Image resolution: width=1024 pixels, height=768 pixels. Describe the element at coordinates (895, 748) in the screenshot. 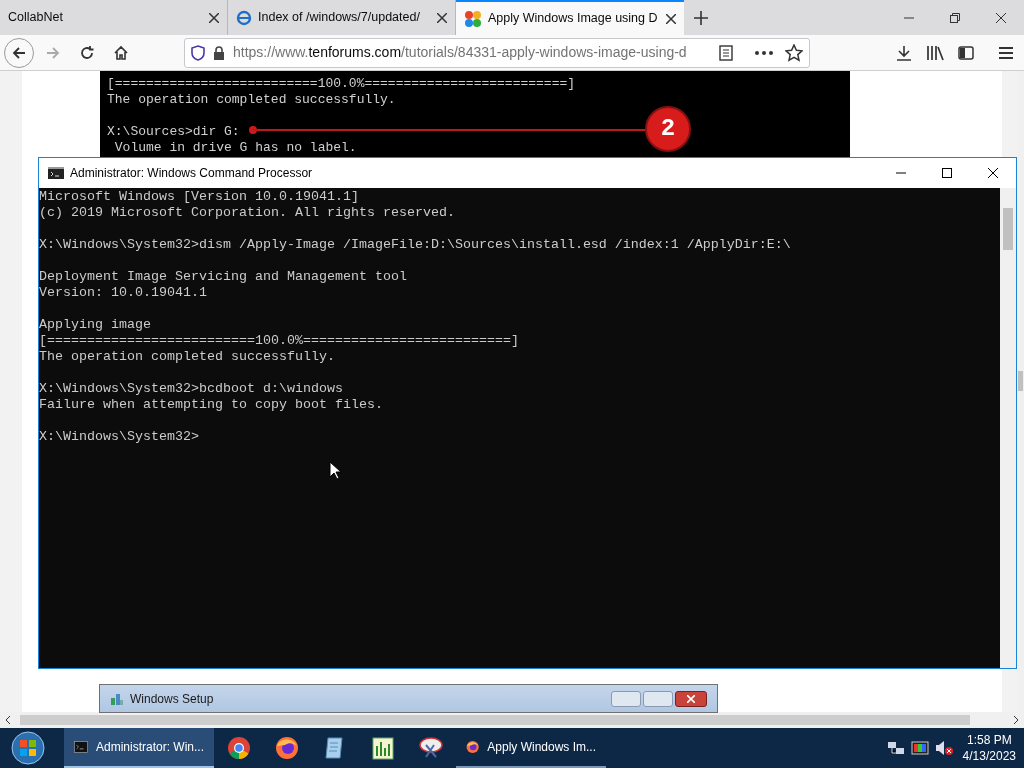

I see `network-icon` at that location.